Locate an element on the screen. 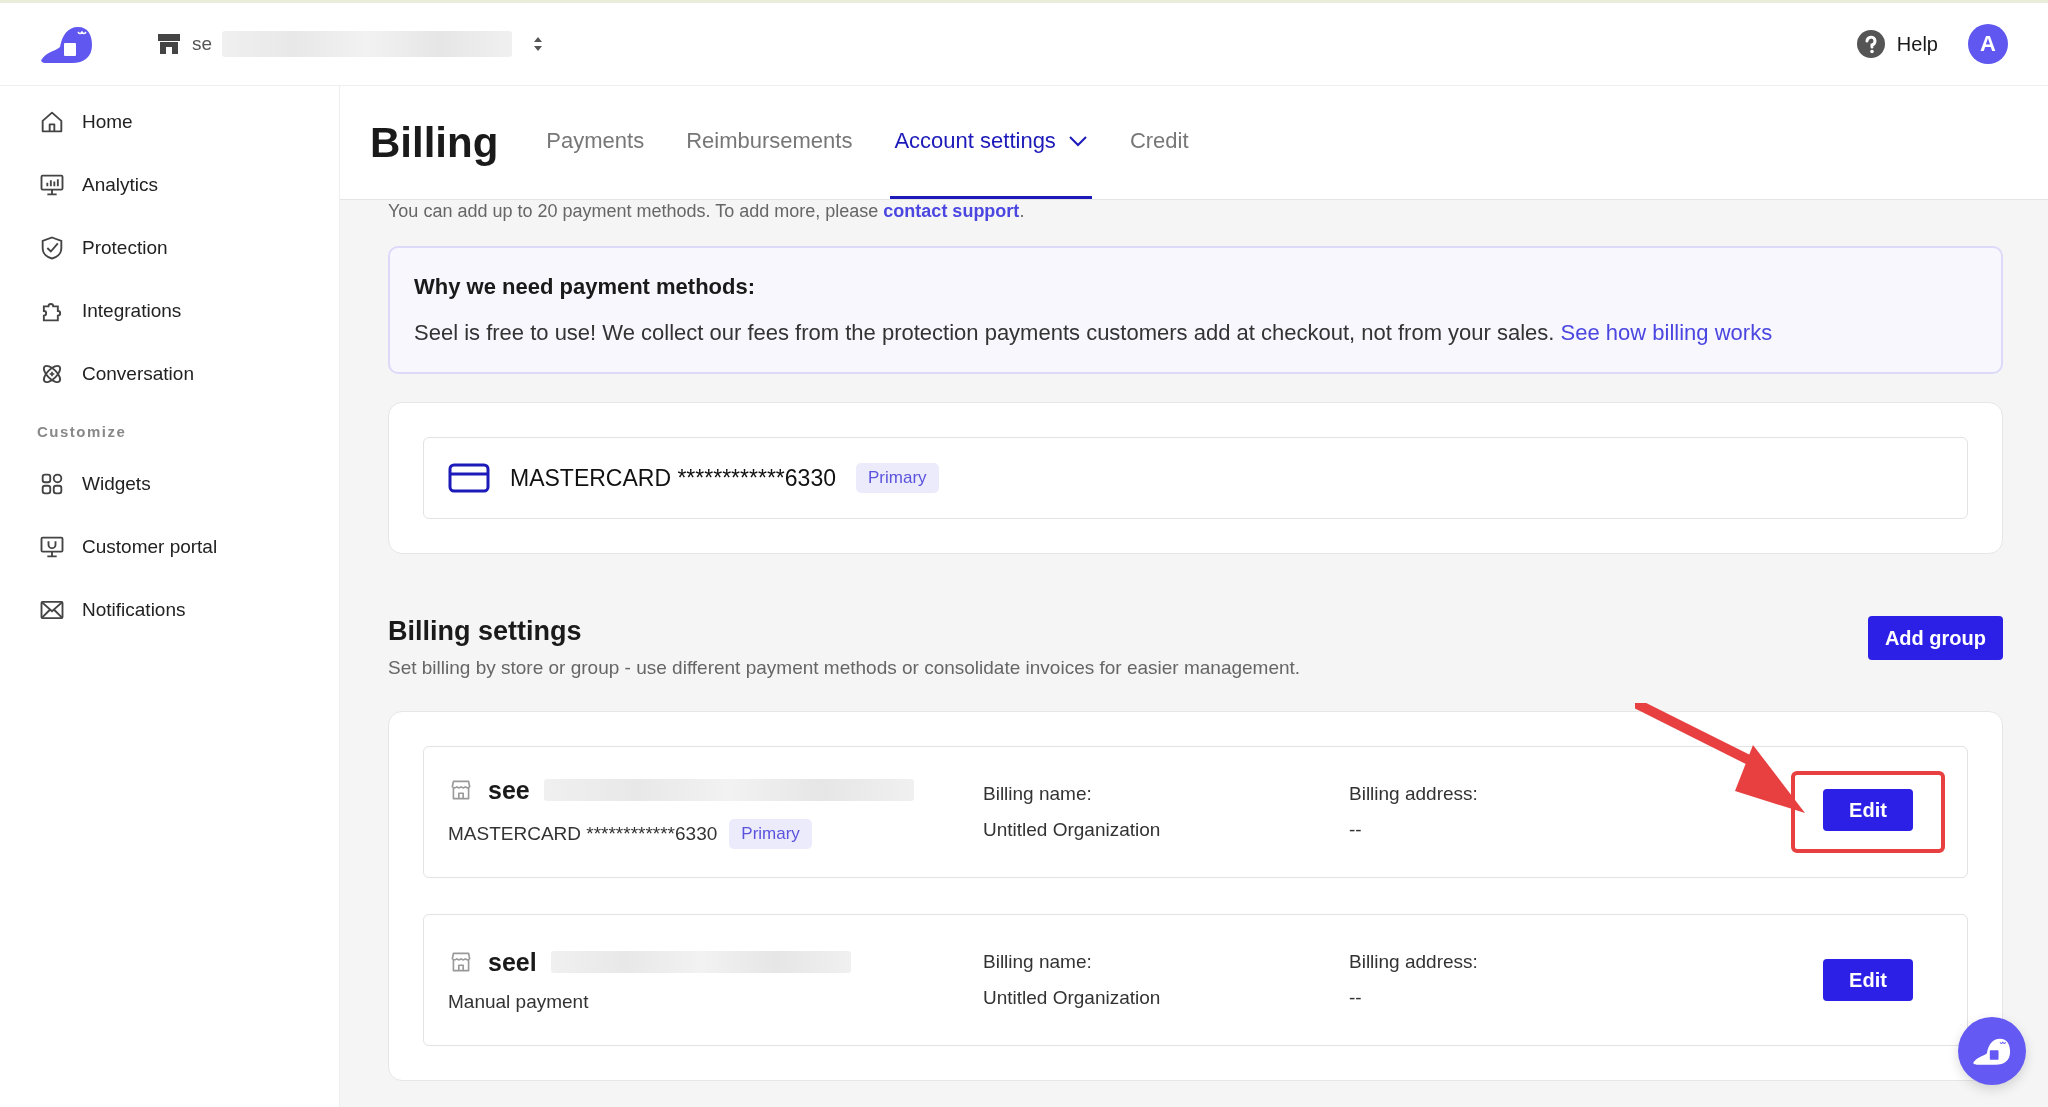 The image size is (2048, 1107). payment-method: MASTERCARD ************6330 is located at coordinates (583, 833).